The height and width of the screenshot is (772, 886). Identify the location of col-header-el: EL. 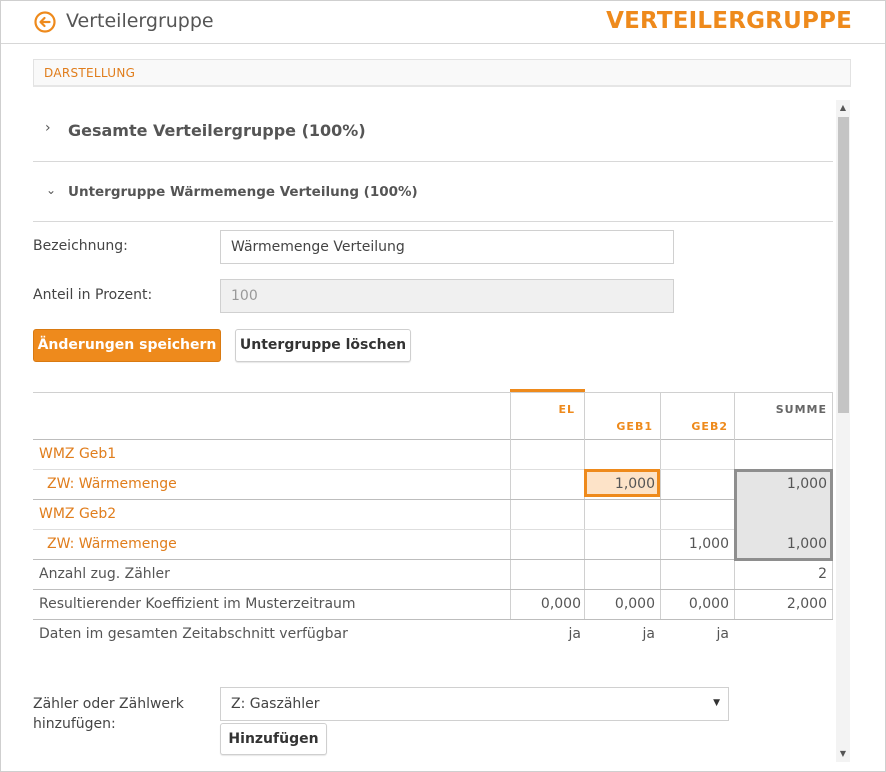
(566, 409).